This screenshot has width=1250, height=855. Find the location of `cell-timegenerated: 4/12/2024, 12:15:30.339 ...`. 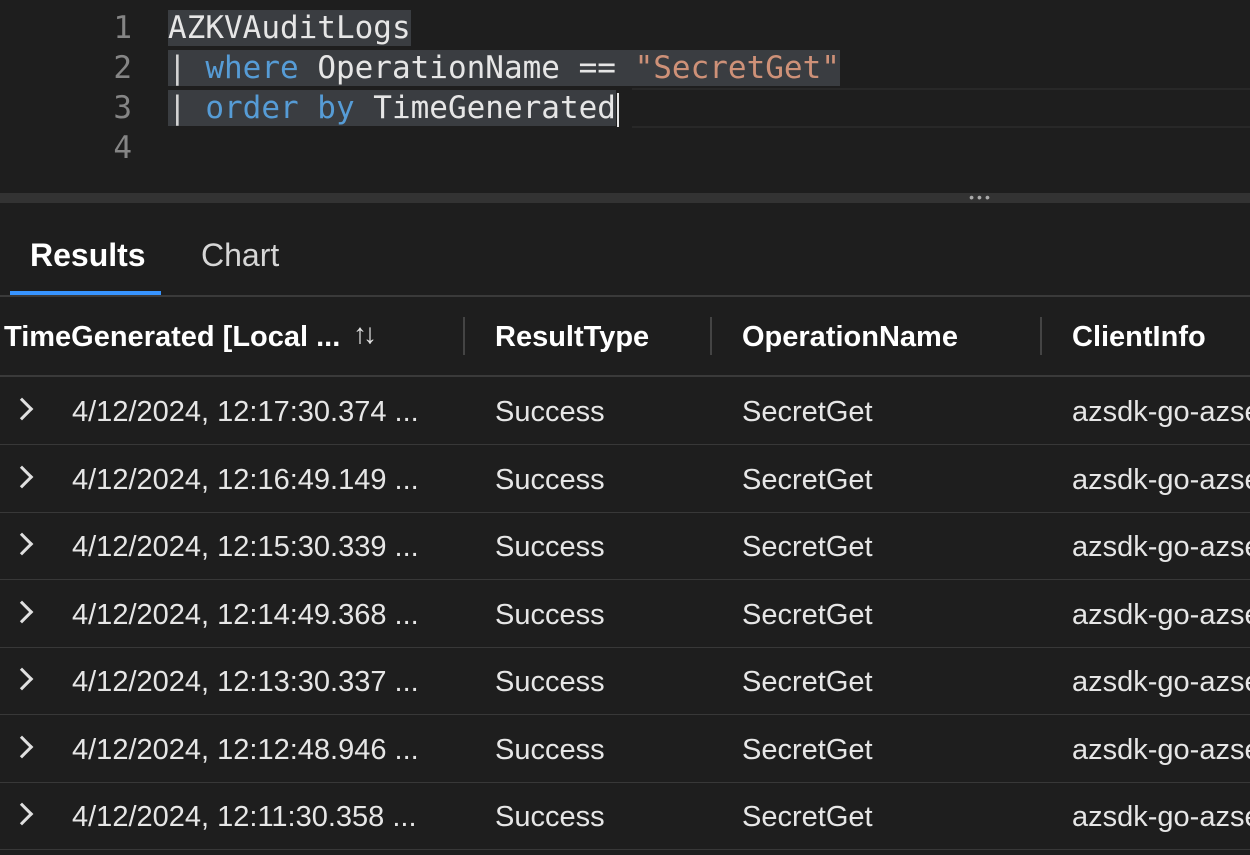

cell-timegenerated: 4/12/2024, 12:15:30.339 ... is located at coordinates (245, 547).